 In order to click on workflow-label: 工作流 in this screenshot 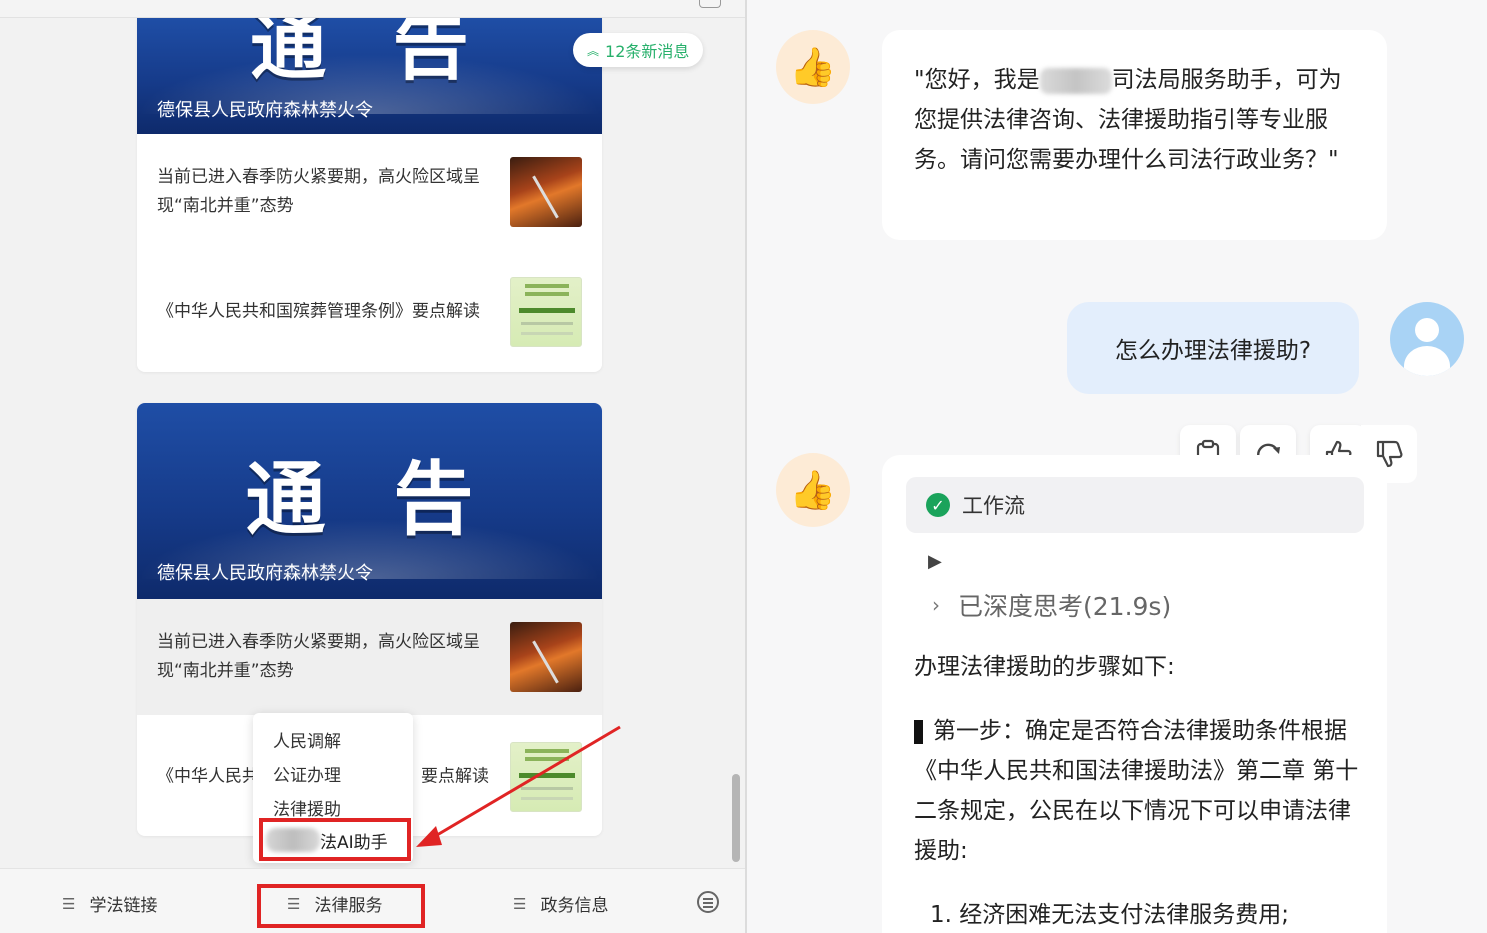, I will do `click(993, 506)`.